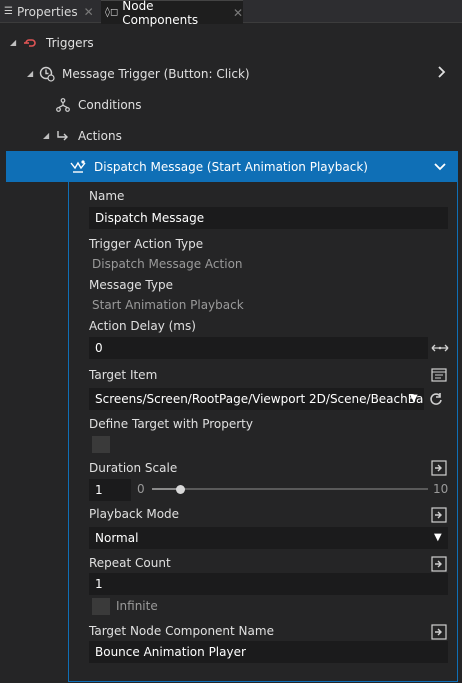  I want to click on slider-thumb, so click(180, 489).